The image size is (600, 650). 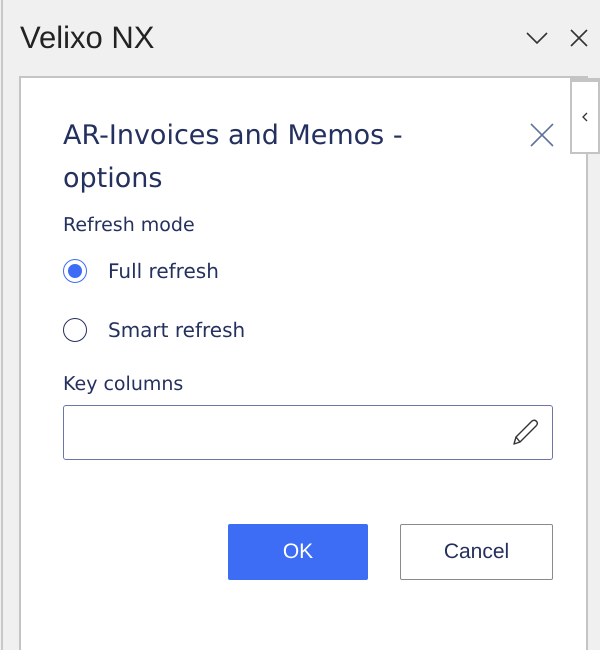 I want to click on cancel-button: Cancel, so click(x=476, y=552).